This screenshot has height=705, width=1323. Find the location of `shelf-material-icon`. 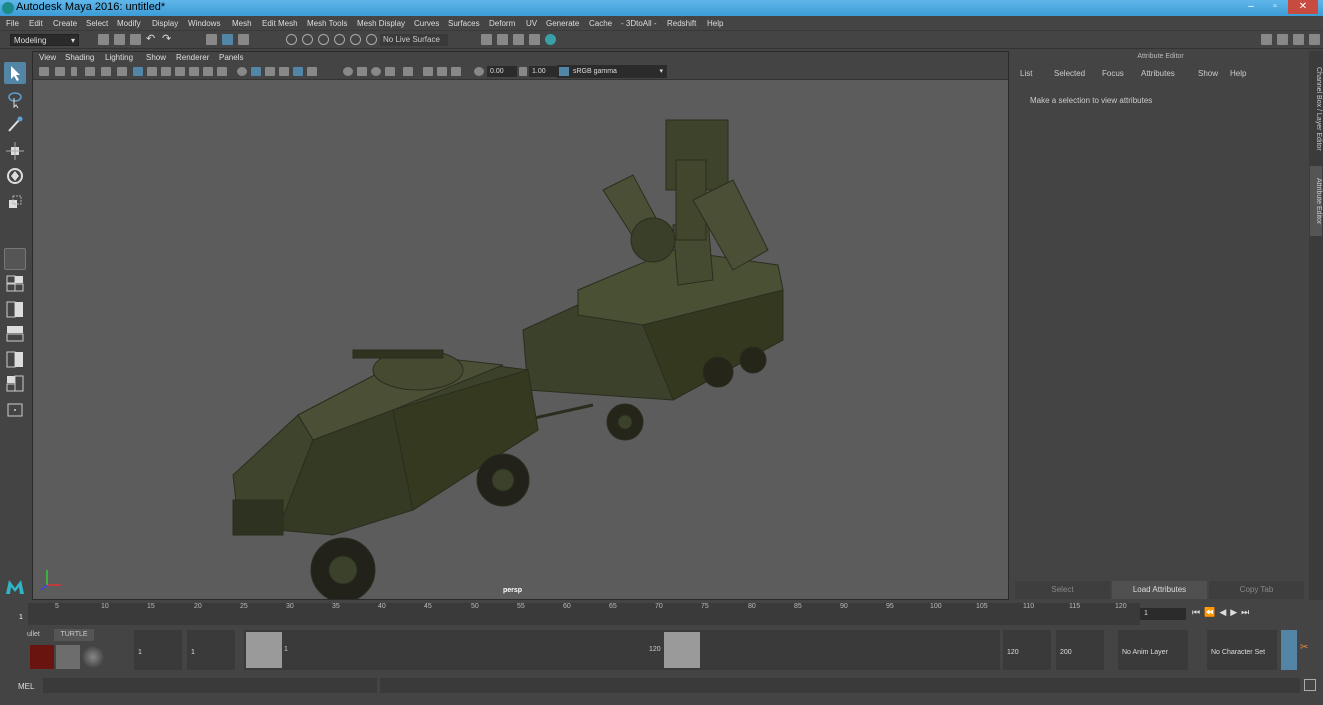

shelf-material-icon is located at coordinates (68, 657).